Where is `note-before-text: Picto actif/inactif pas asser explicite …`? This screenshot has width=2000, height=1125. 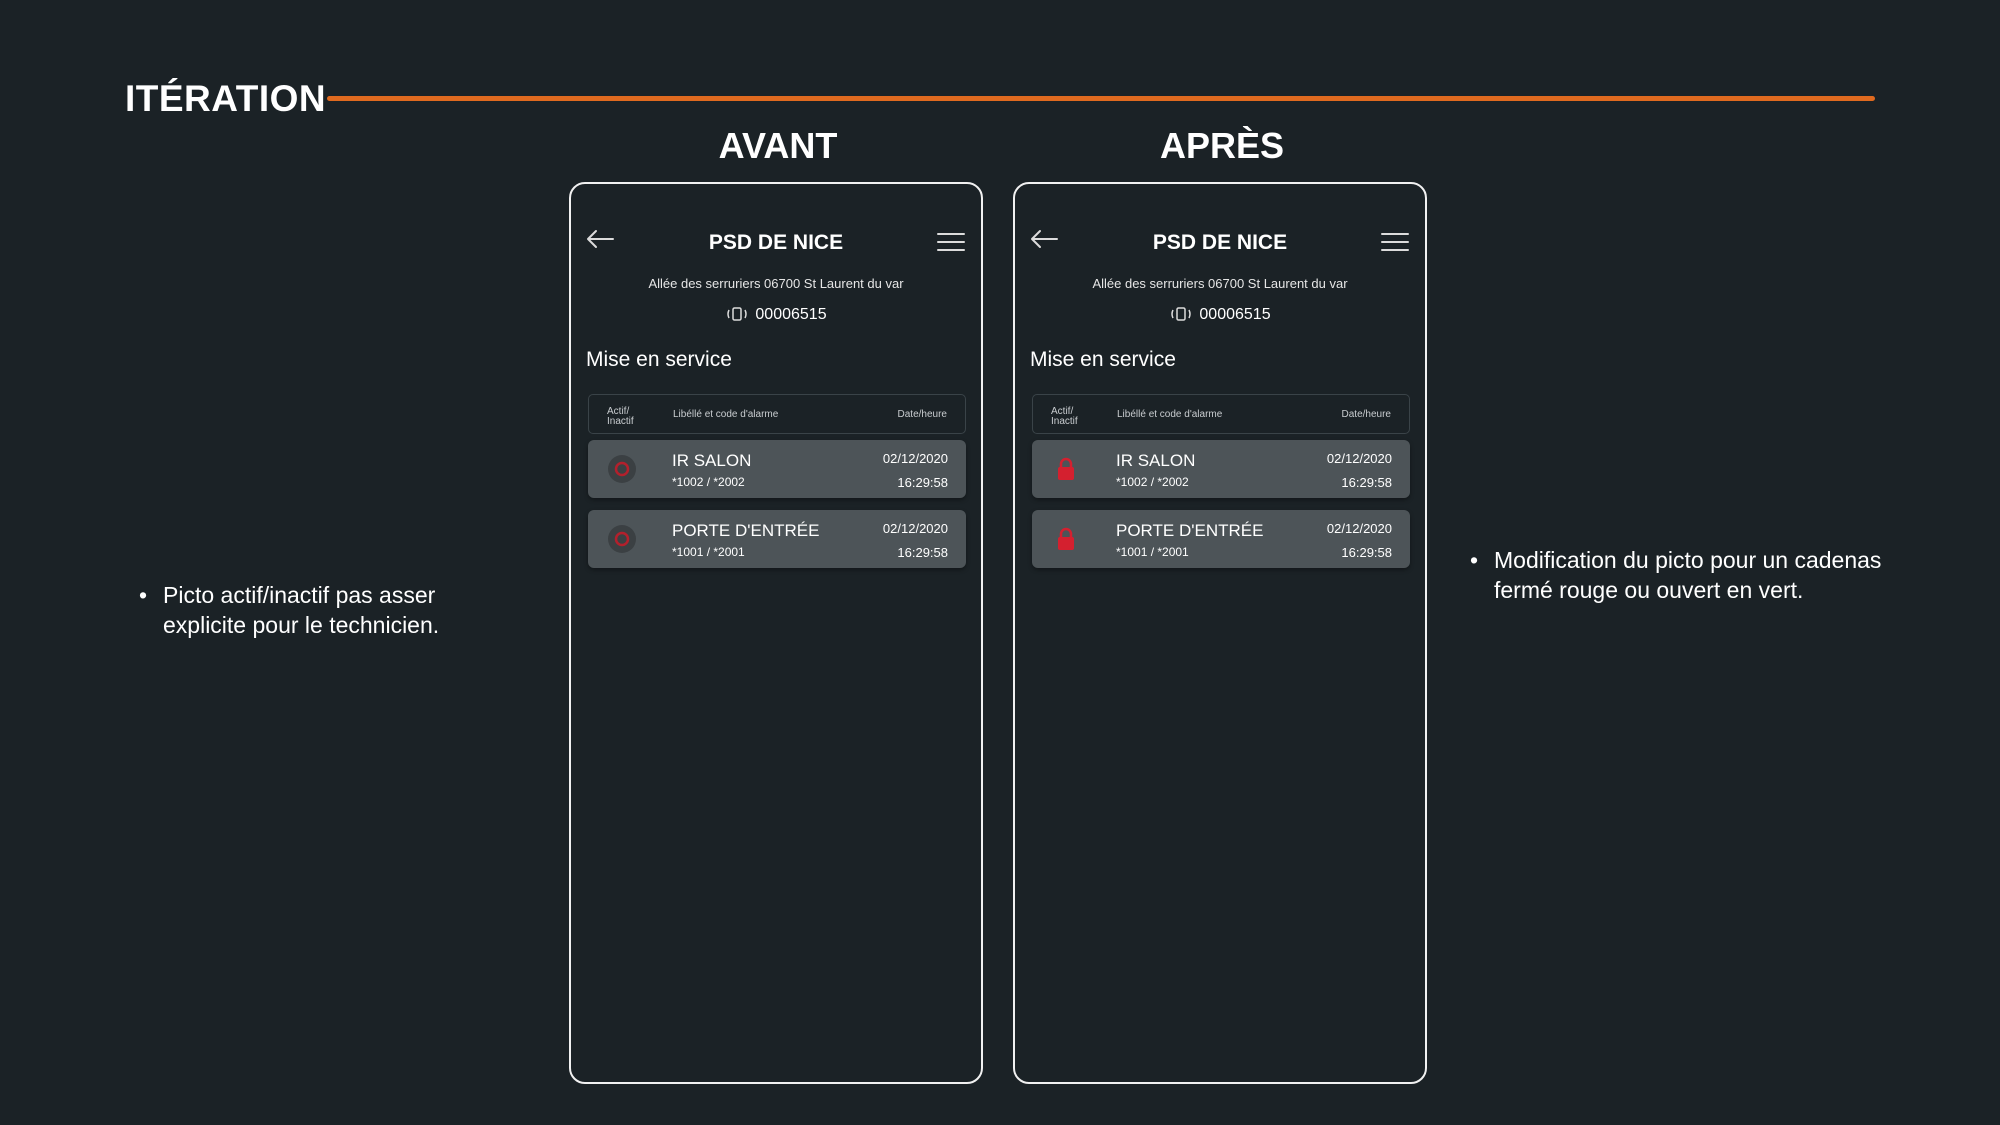 note-before-text: Picto actif/inactif pas asser explicite … is located at coordinates (301, 610).